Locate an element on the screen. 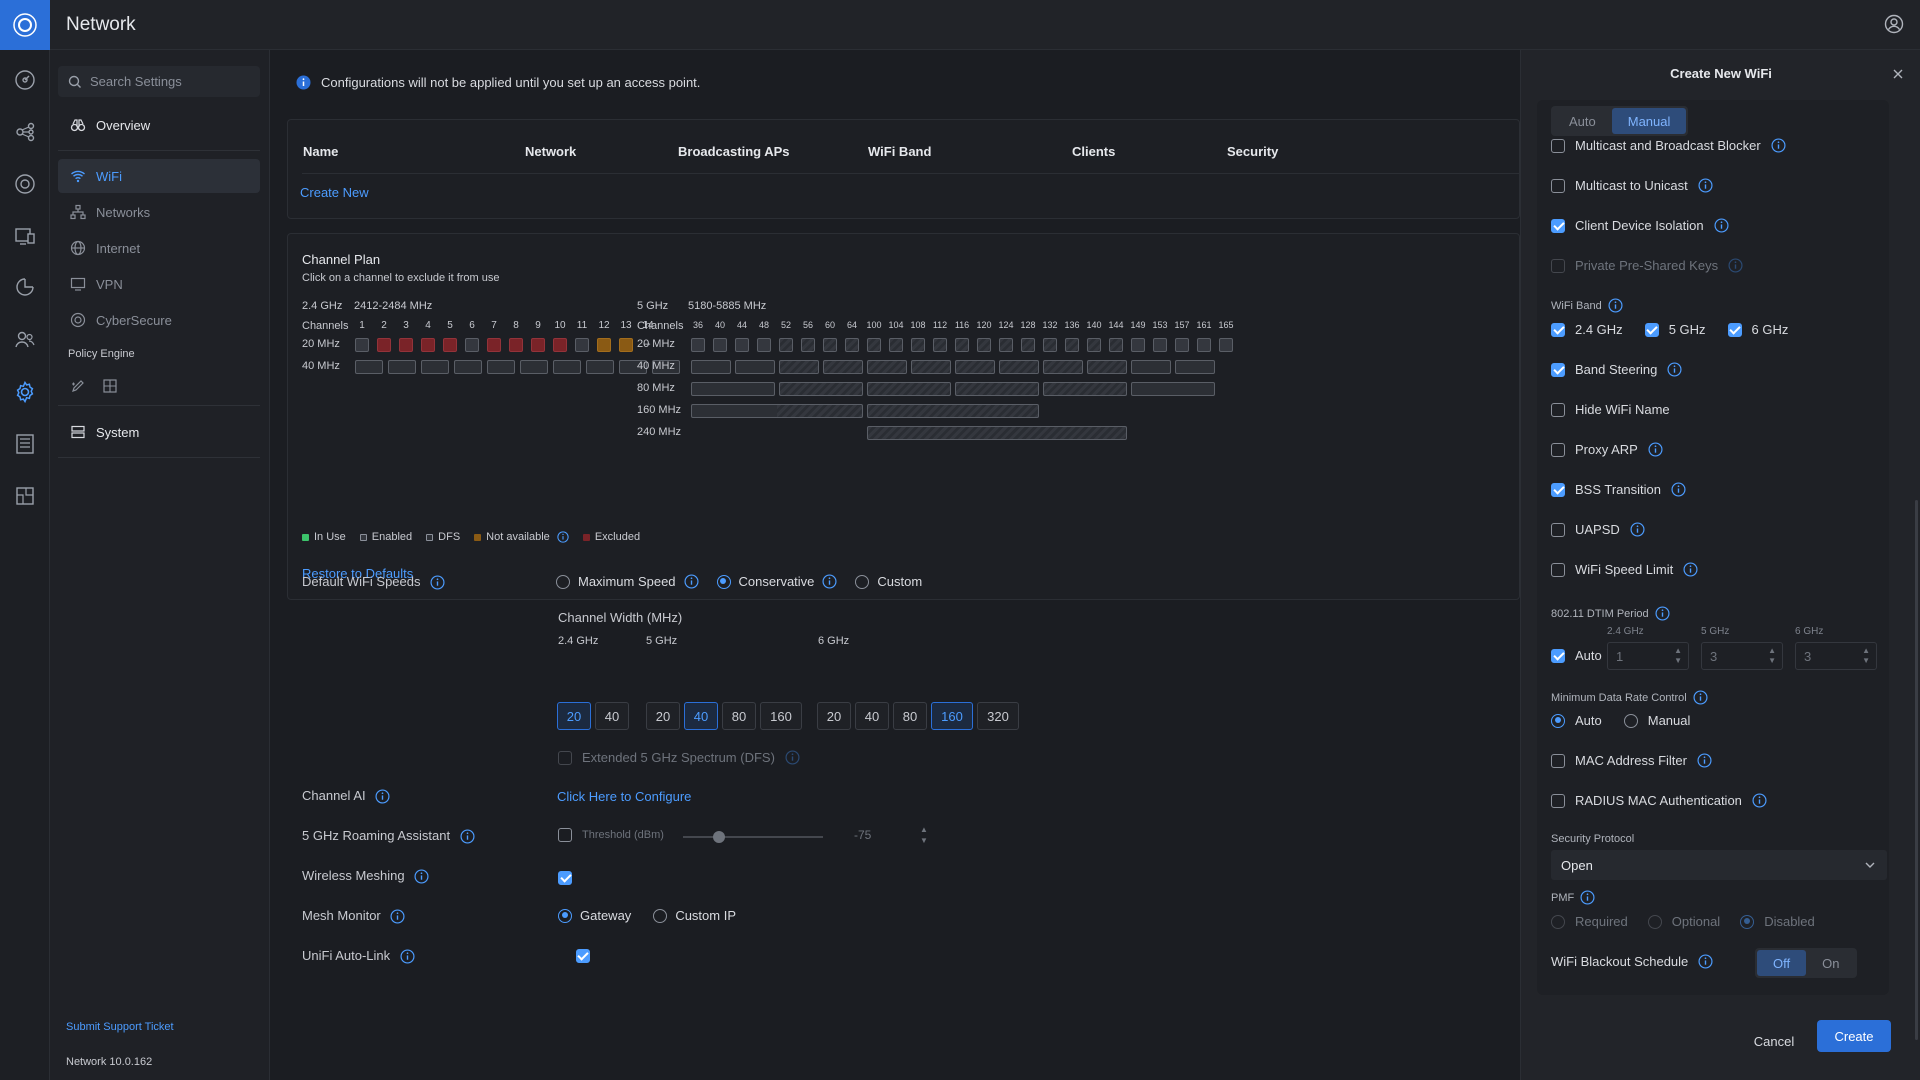 The height and width of the screenshot is (1080, 1920). channel-5-160mhz-block is located at coordinates (777, 411).